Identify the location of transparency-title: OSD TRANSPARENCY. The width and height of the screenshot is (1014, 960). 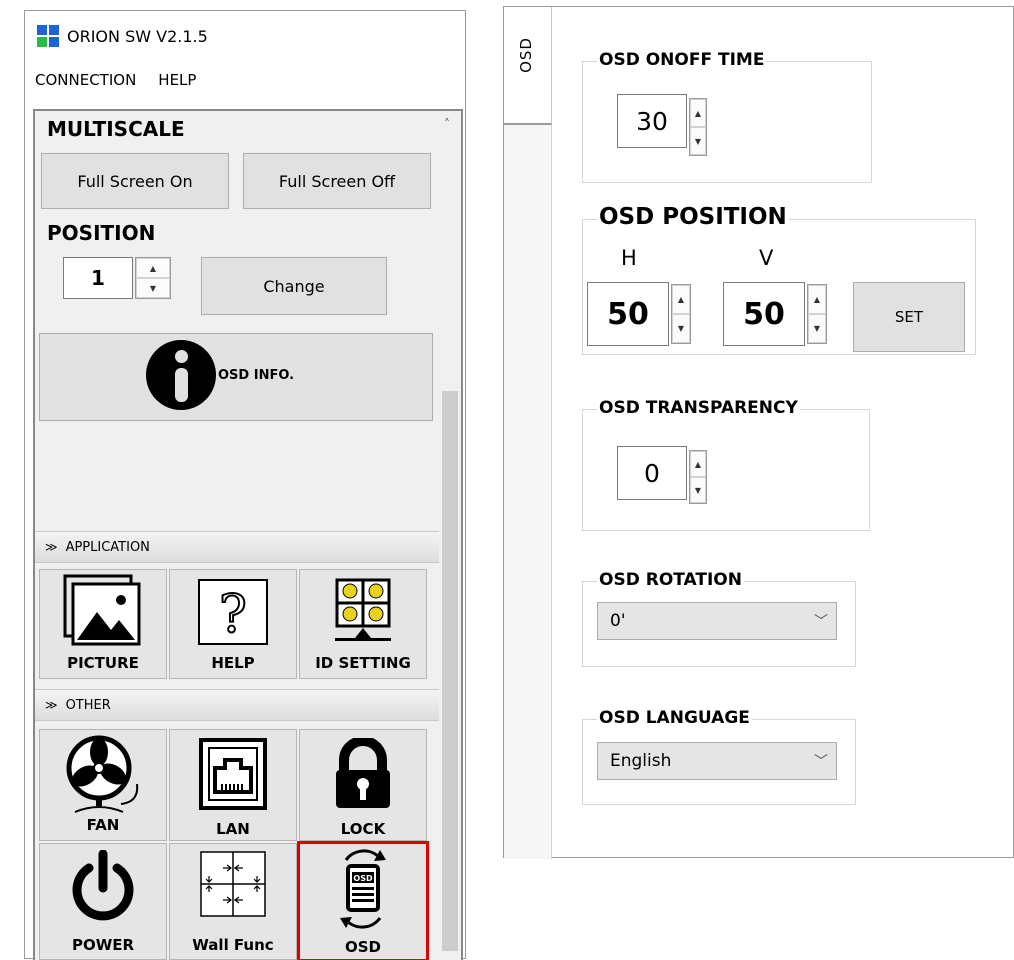
(698, 408).